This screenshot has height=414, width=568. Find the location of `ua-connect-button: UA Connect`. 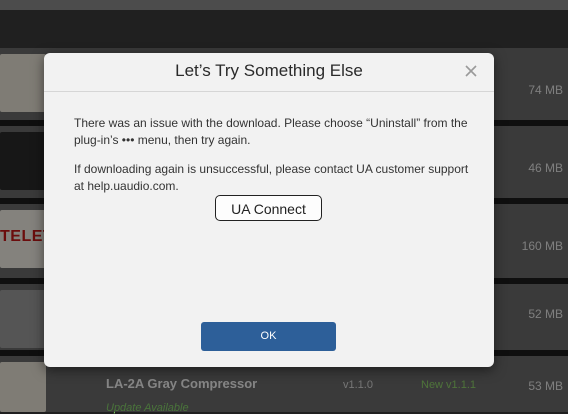

ua-connect-button: UA Connect is located at coordinates (268, 208).